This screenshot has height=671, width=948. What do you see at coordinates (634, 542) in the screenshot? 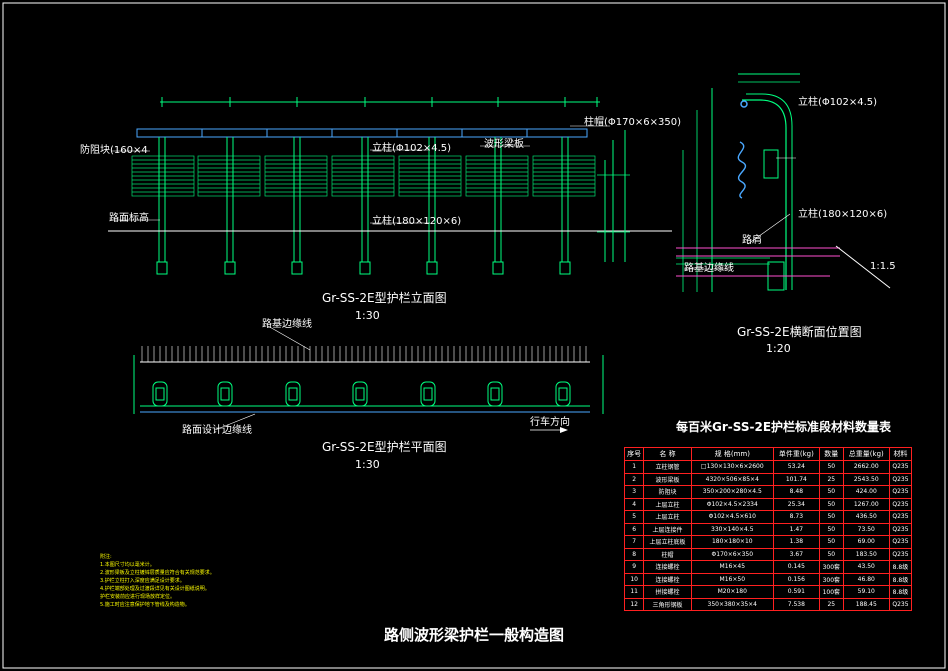
I see `table-cell: 7` at bounding box center [634, 542].